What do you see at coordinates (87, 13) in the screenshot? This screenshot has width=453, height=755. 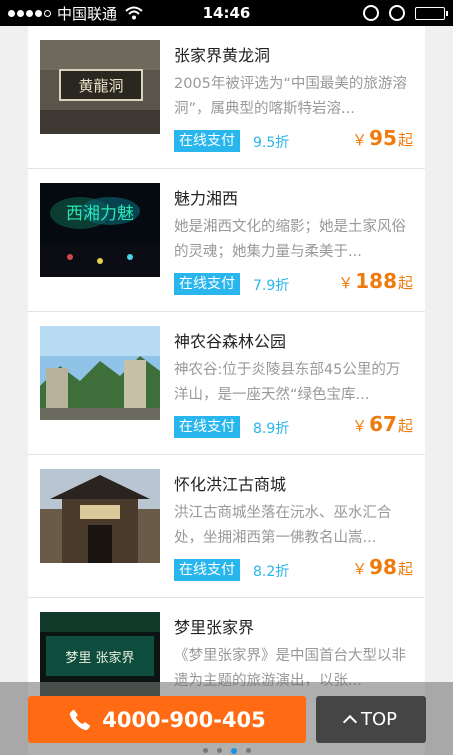 I see `carrier-name: 中国联通` at bounding box center [87, 13].